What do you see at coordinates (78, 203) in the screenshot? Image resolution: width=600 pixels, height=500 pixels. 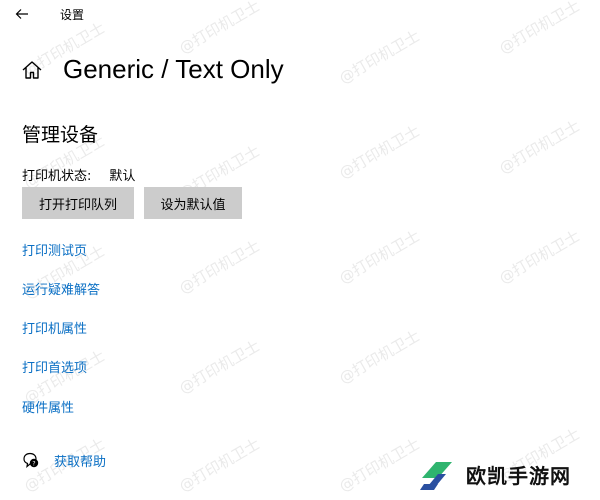 I see `open-print-queue-button: 打开打印队列` at bounding box center [78, 203].